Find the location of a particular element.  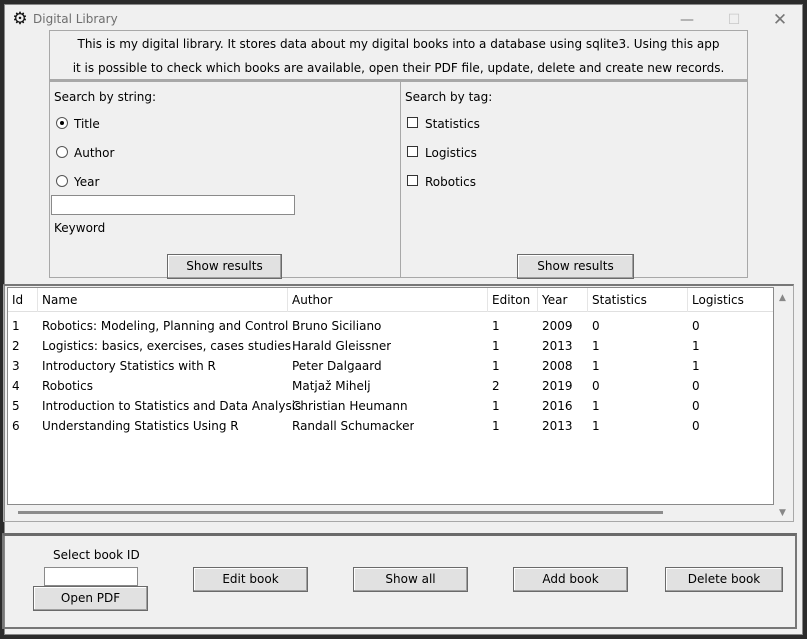

cell-year: 2008 is located at coordinates (557, 366).